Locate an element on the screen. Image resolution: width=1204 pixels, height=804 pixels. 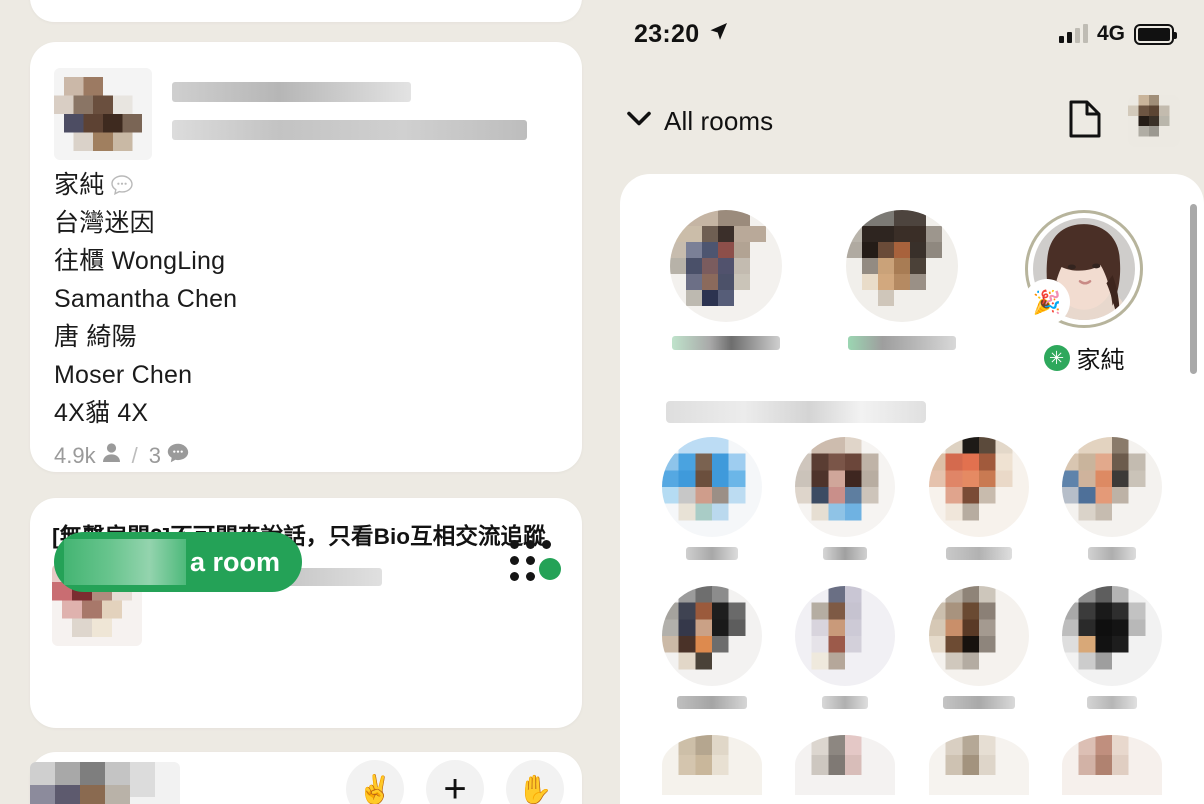
bottom-action-bar: ✌️ + ✋ is located at coordinates (455, 782).